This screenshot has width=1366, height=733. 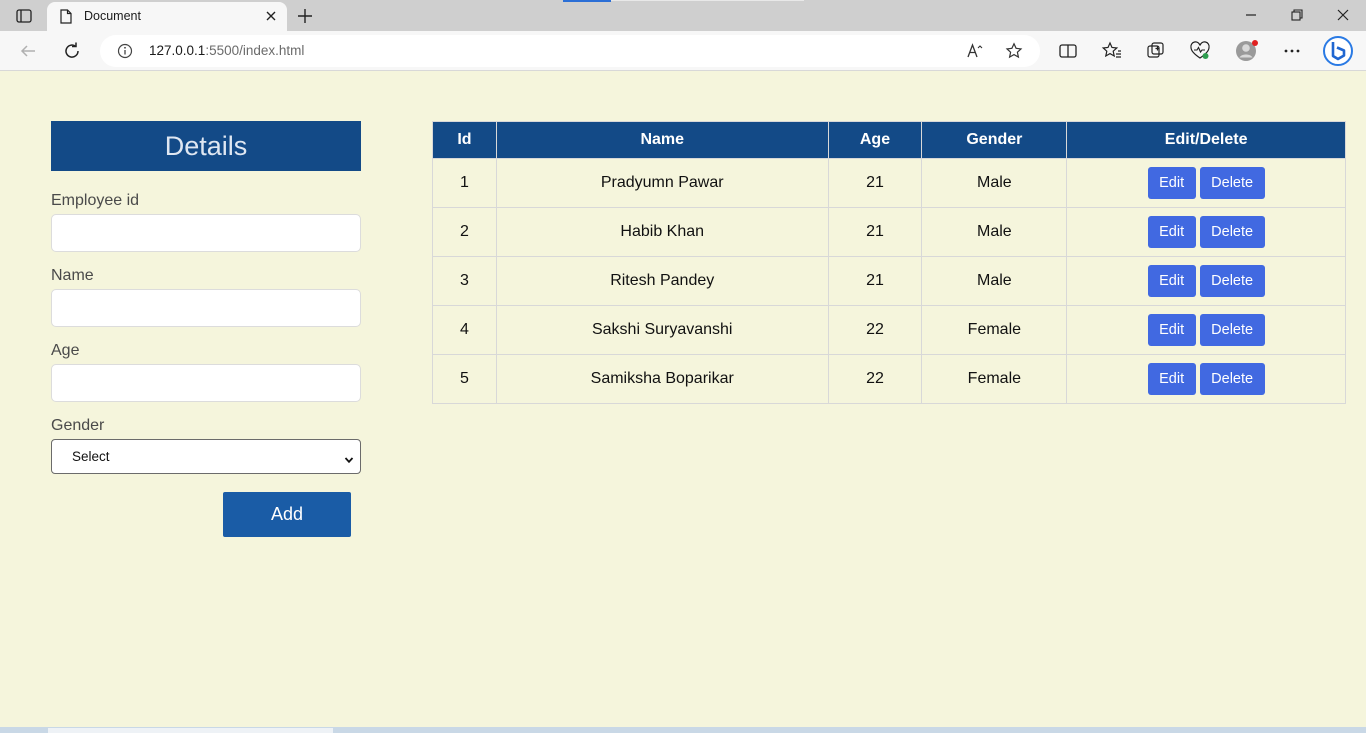 I want to click on url-text: 127.0.0.1:5500/index.html, so click(x=226, y=50).